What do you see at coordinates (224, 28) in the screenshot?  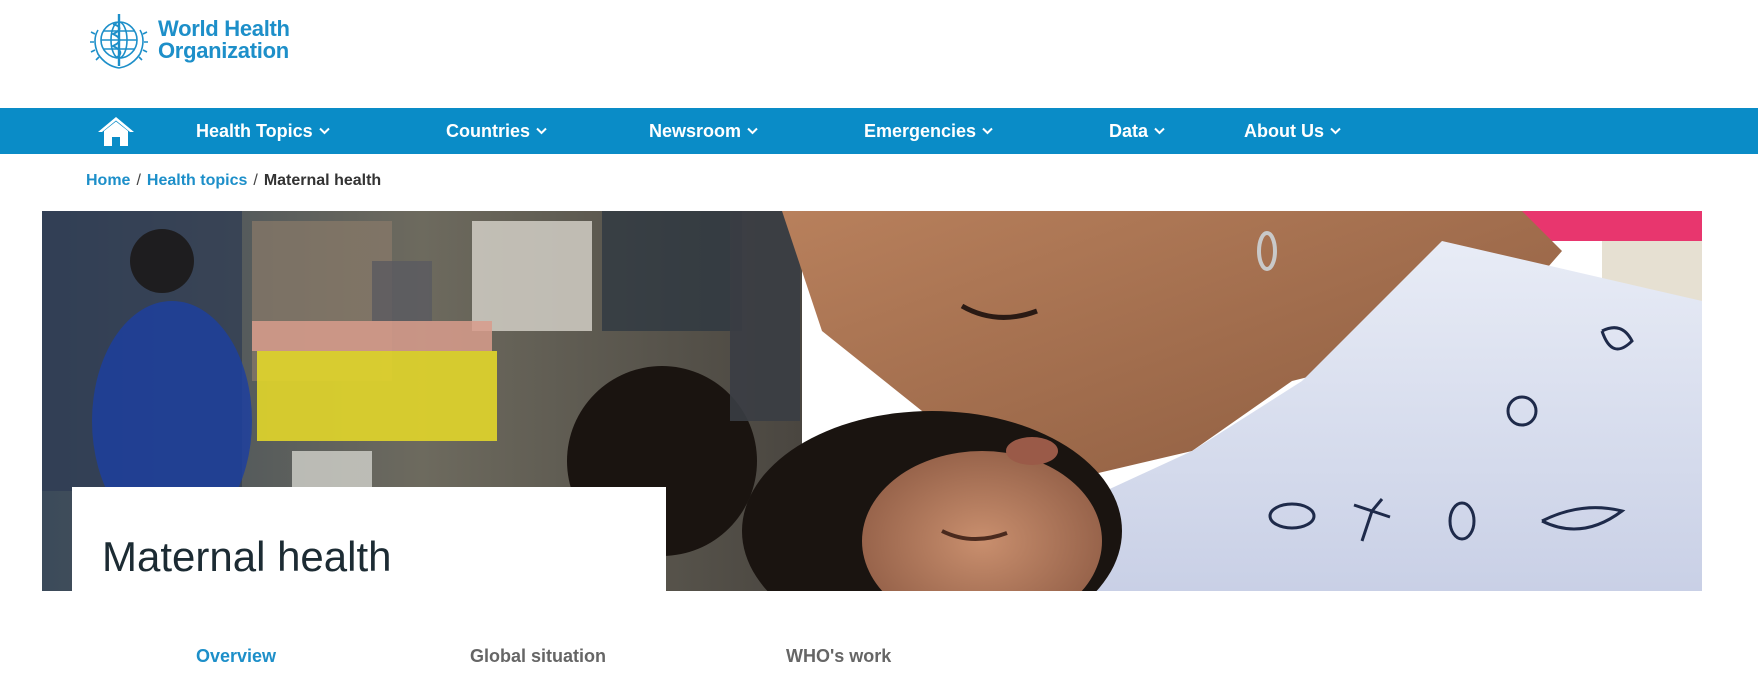 I see `logo-line-1: World Health` at bounding box center [224, 28].